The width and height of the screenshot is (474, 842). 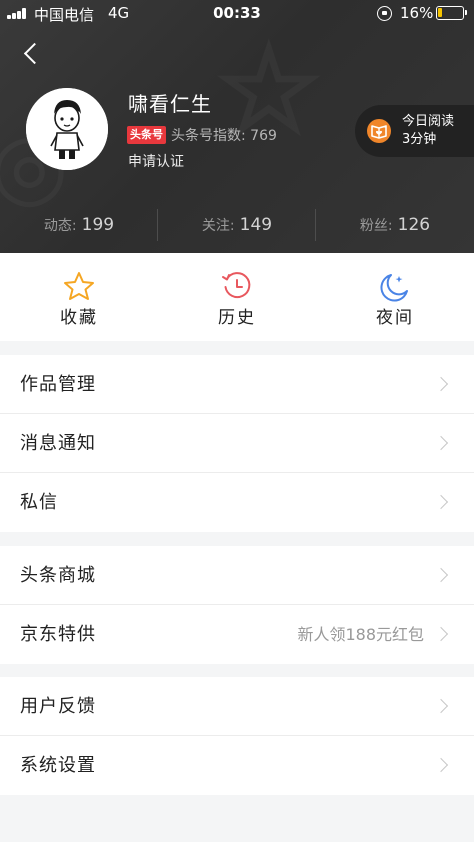 I want to click on menu-item-private-messages: 私信, so click(x=237, y=502).